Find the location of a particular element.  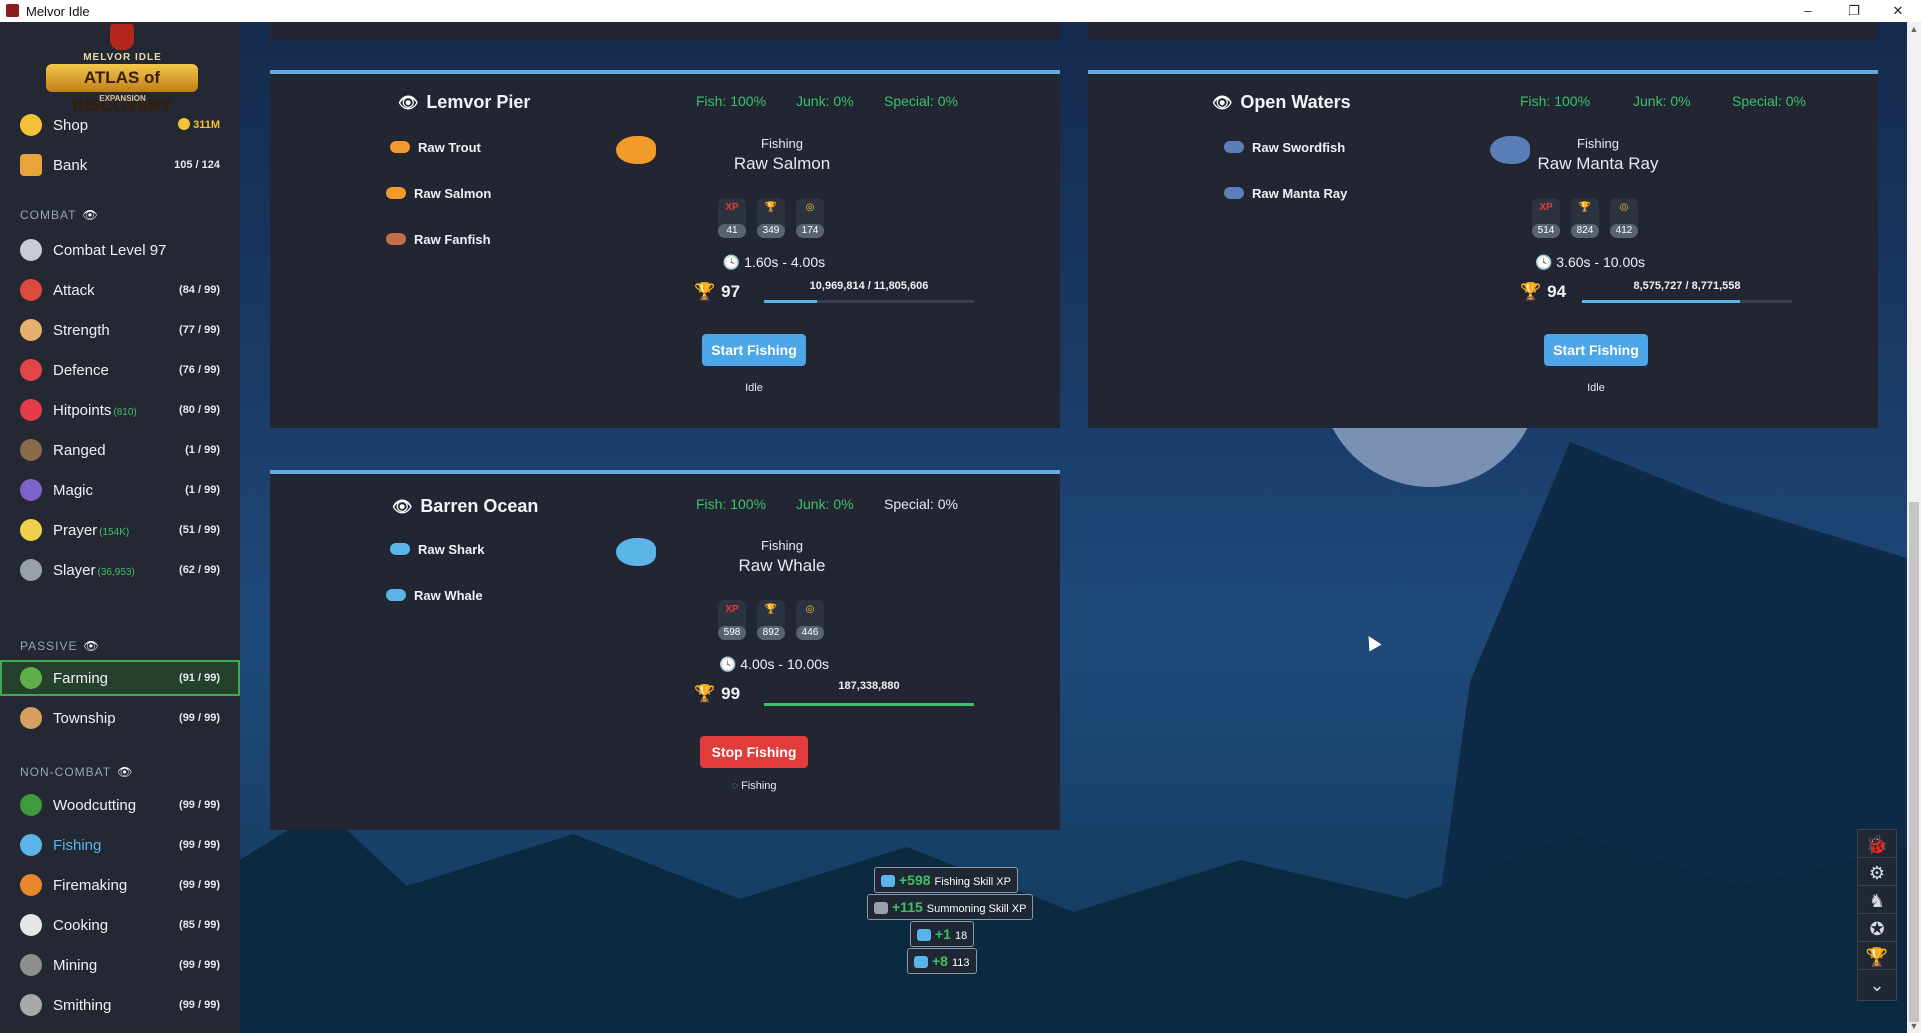

action-time: 🕓 3.60s - 10.00s is located at coordinates (1590, 262).